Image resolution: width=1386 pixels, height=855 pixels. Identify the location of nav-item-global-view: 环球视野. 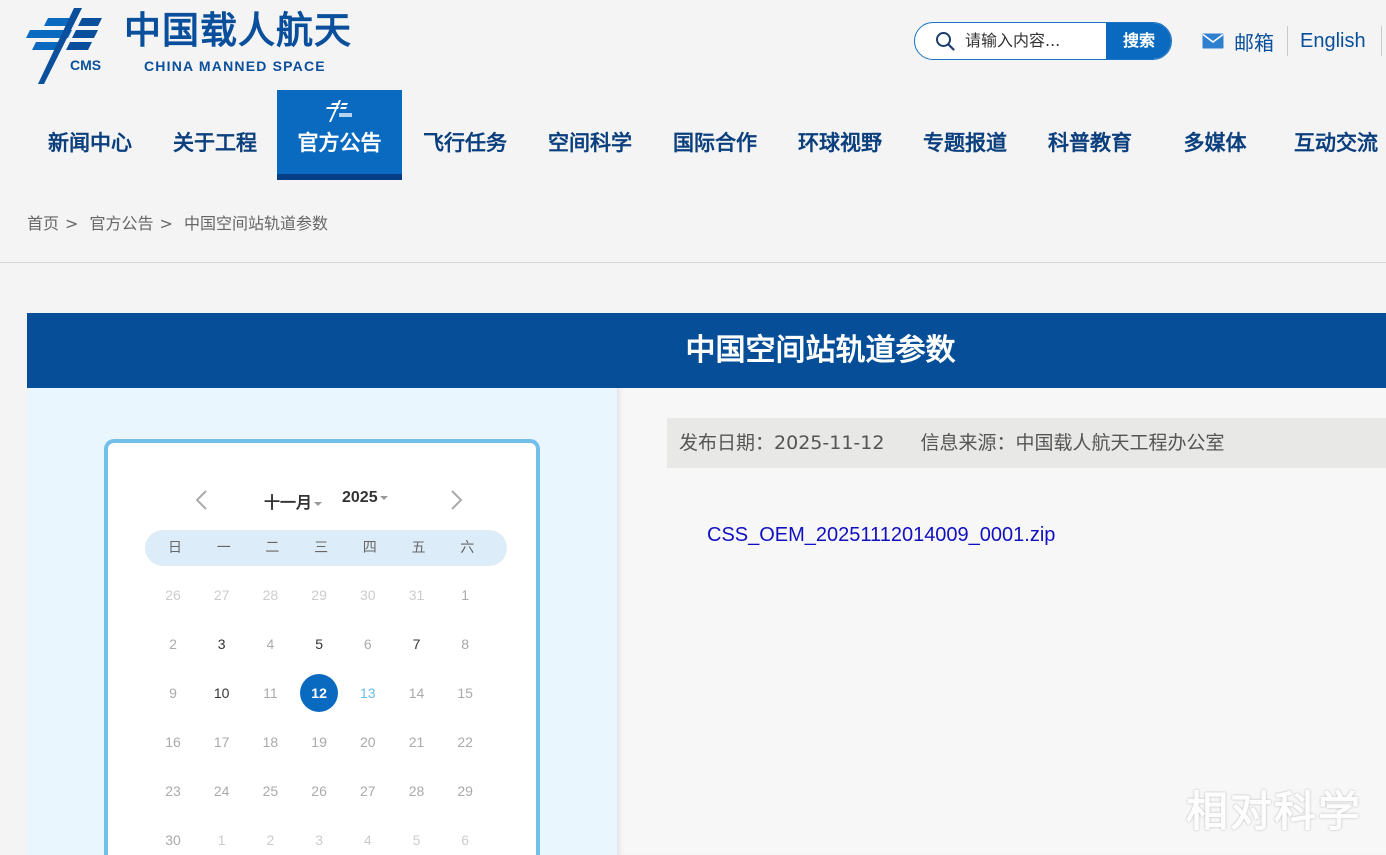
(840, 135).